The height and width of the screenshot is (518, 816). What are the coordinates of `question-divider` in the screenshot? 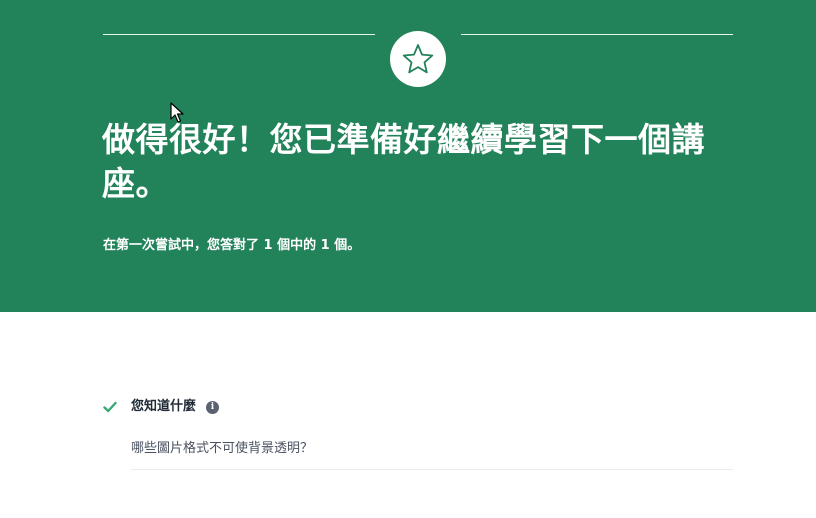 It's located at (432, 469).